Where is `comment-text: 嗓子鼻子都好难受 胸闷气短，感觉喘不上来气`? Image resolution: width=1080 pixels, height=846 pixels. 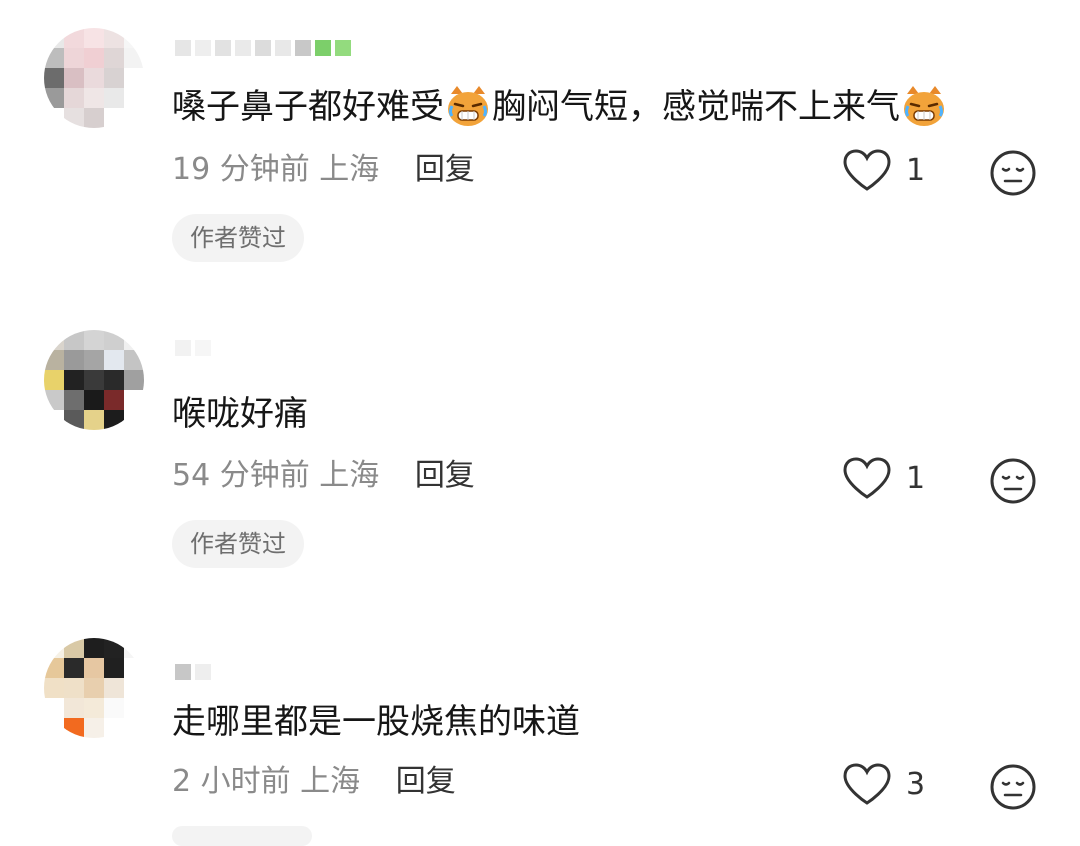 comment-text: 嗓子鼻子都好难受 胸闷气短，感觉喘不上来气 is located at coordinates (560, 107).